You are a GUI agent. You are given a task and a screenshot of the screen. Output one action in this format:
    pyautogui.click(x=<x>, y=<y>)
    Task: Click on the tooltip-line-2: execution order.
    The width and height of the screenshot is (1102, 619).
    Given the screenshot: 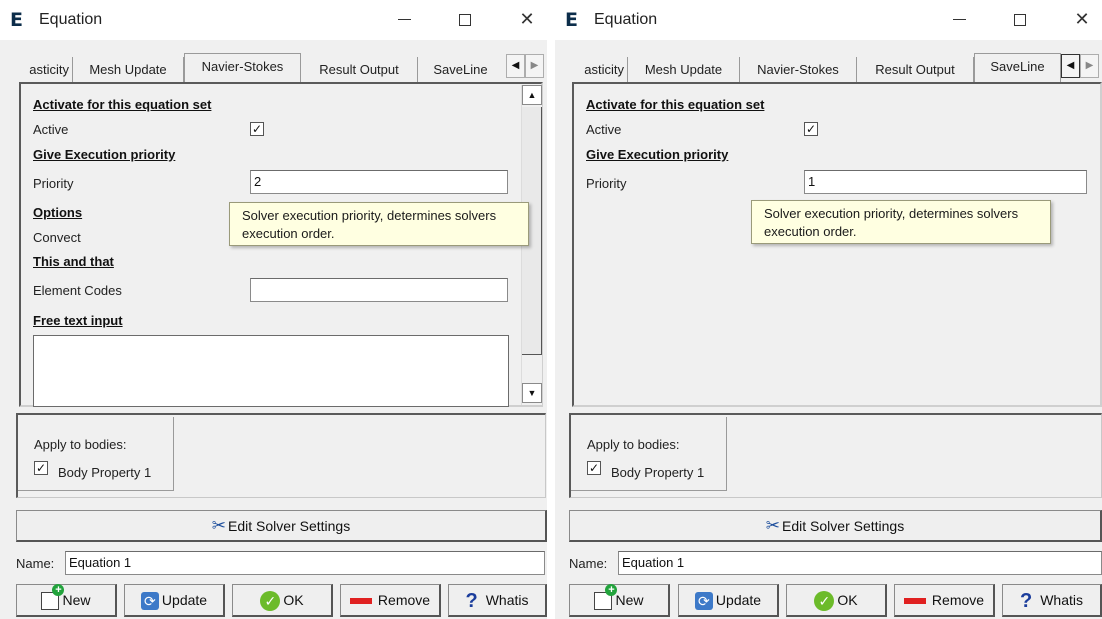 What is the action you would take?
    pyautogui.click(x=288, y=233)
    